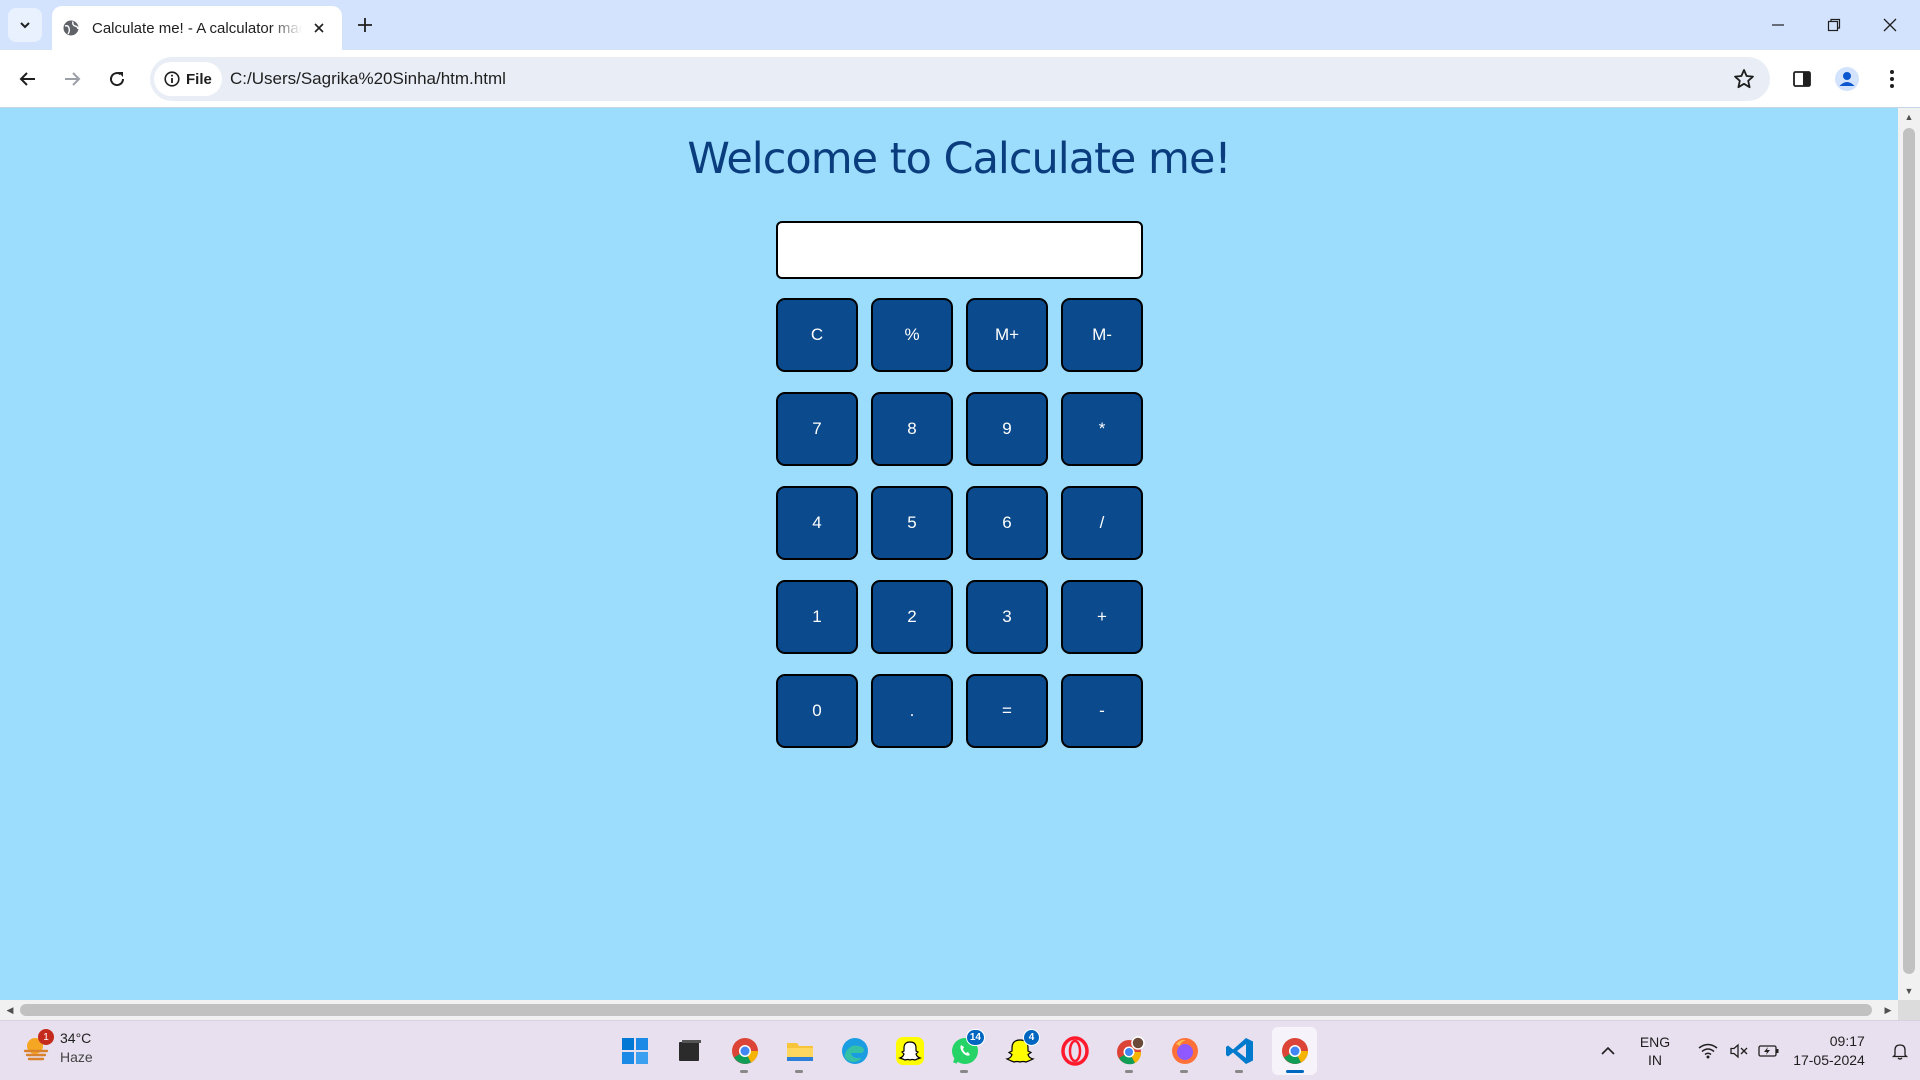 This screenshot has height=1080, width=1920. I want to click on scroll-left-icon: ◀, so click(10, 1010).